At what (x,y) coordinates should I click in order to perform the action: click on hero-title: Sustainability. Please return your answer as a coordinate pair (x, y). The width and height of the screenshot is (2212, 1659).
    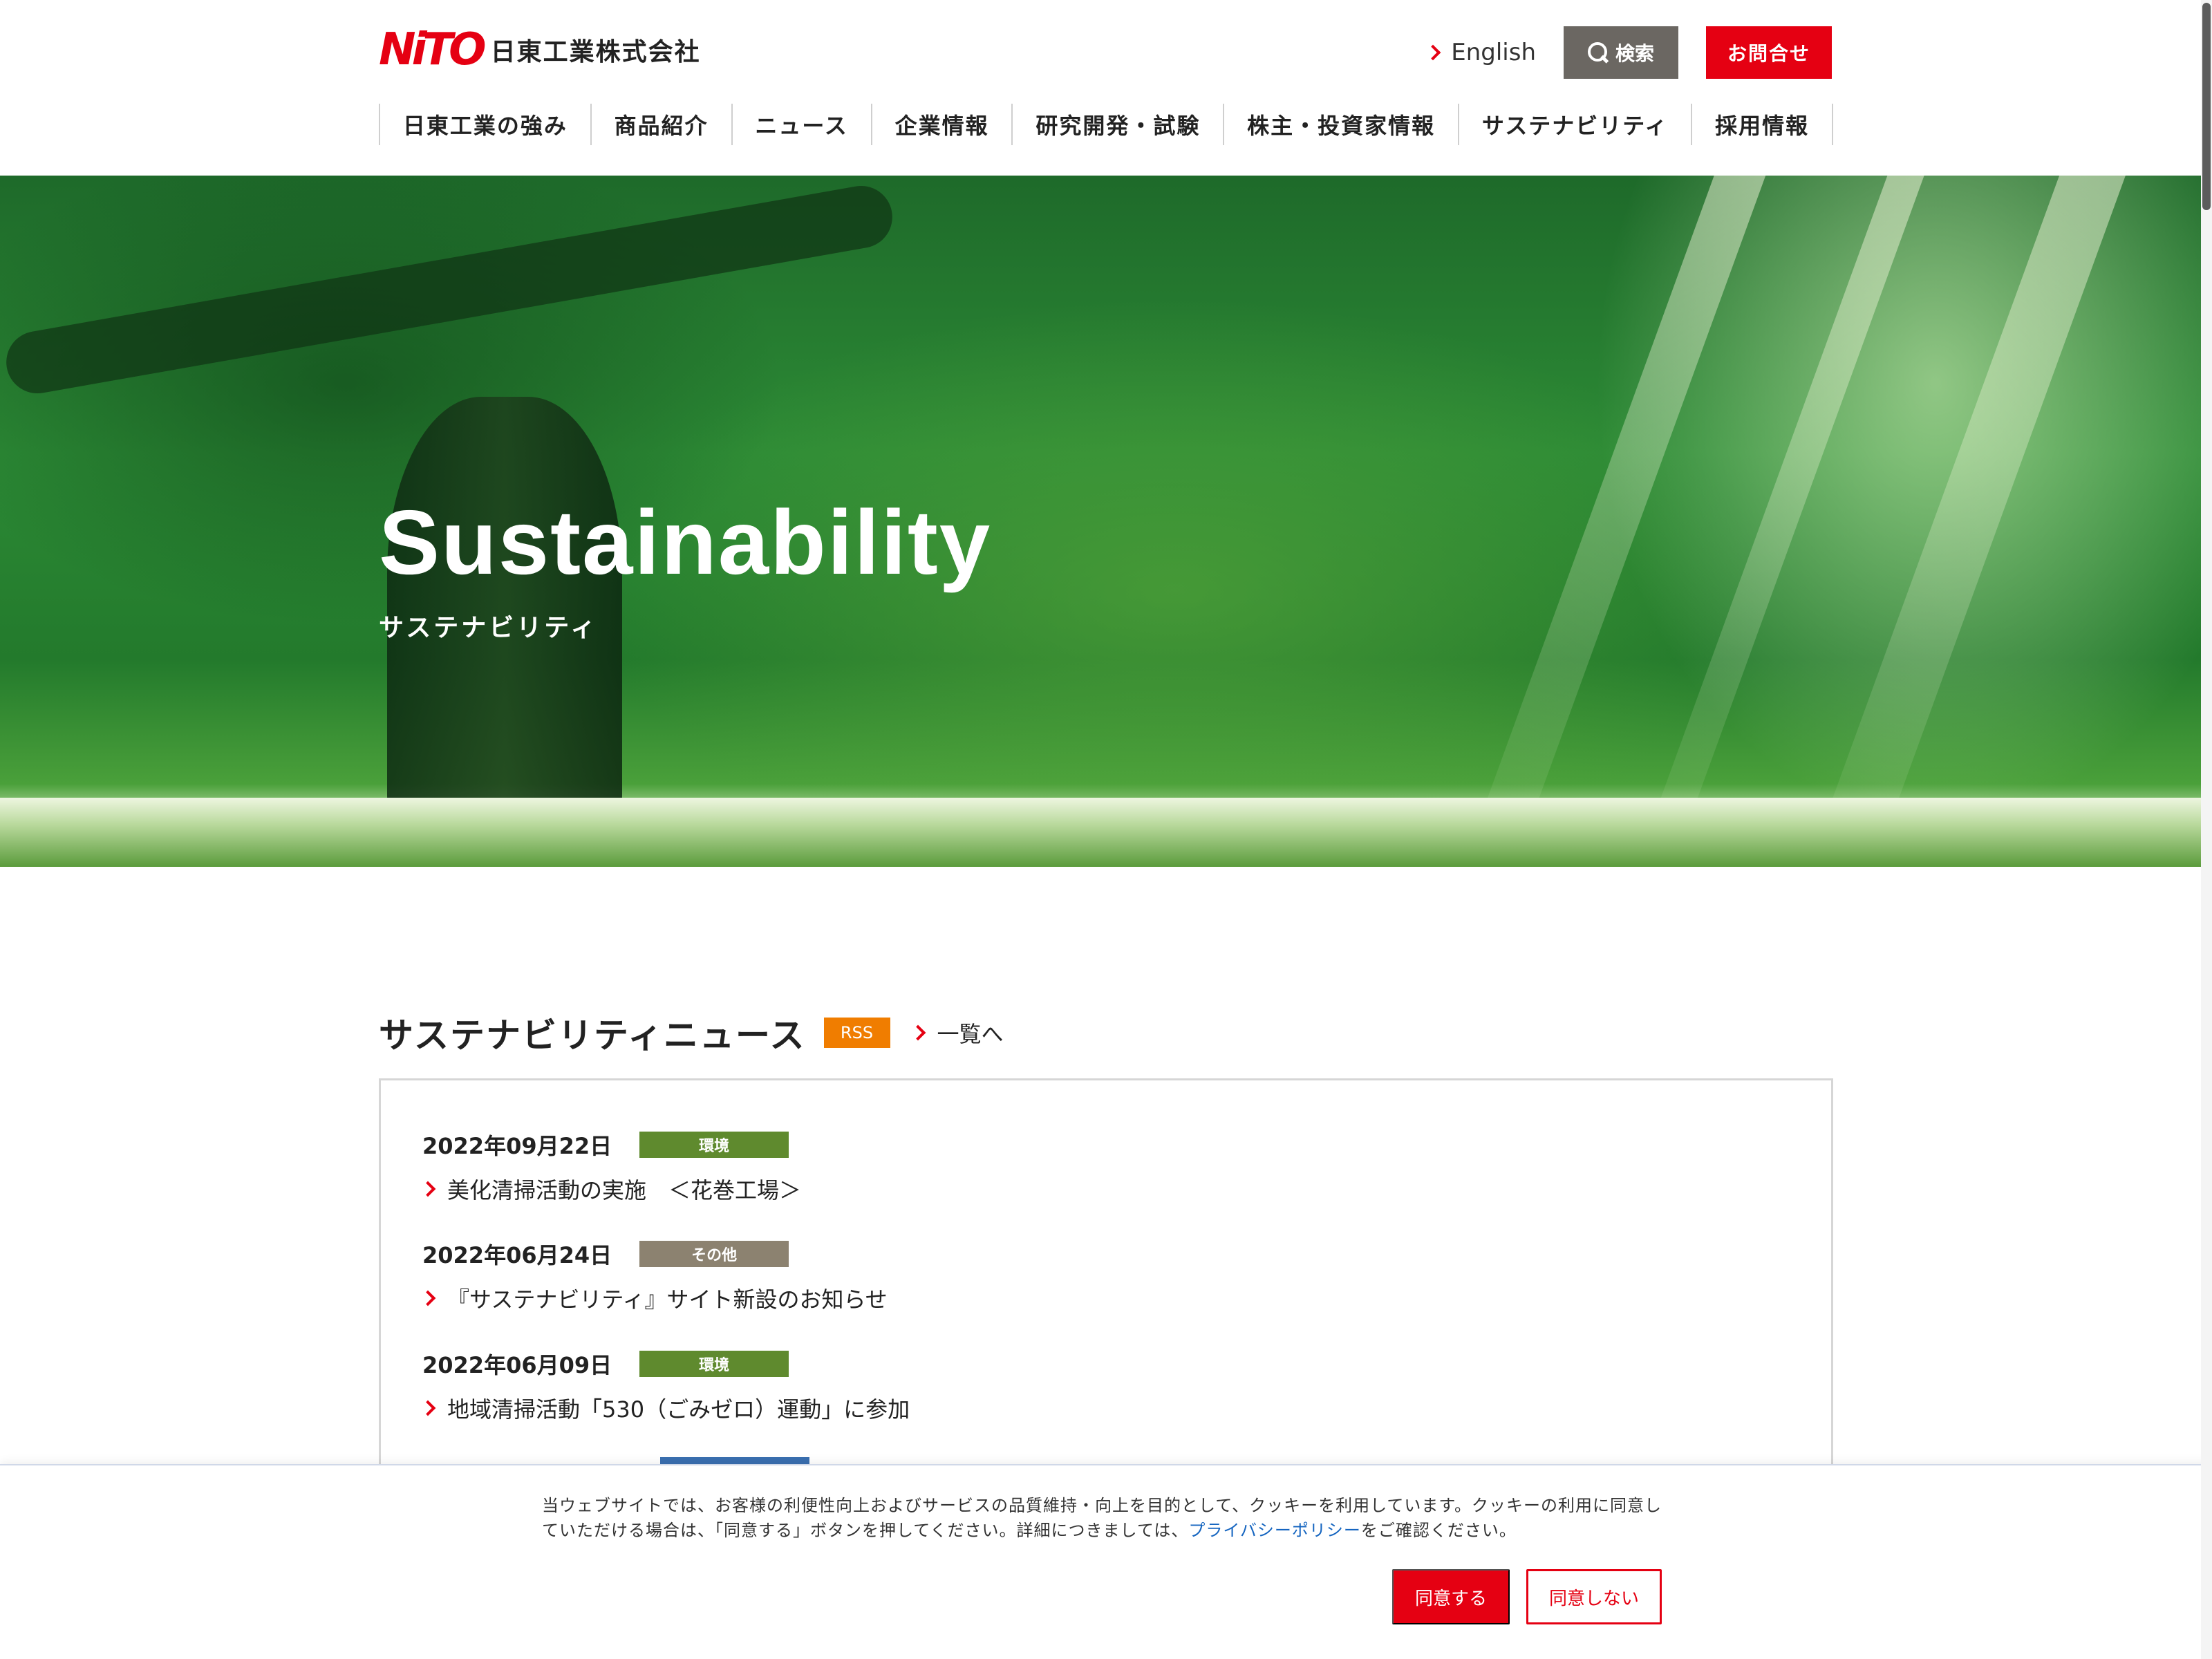
    Looking at the image, I should click on (685, 542).